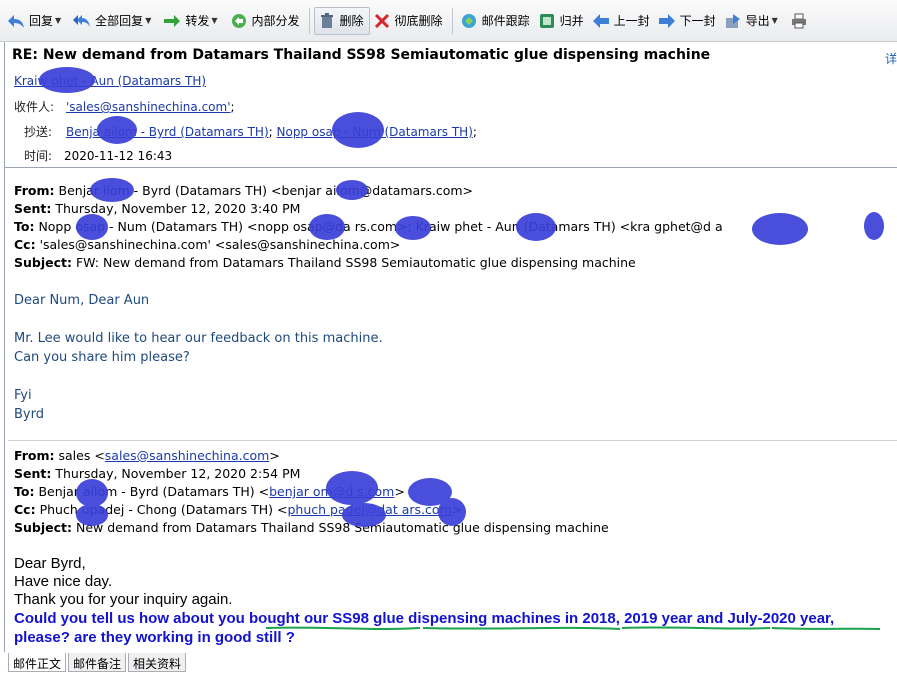 The width and height of the screenshot is (897, 675). What do you see at coordinates (167, 132) in the screenshot?
I see `cc-recipient-link: Benja ailom - Byrd (Datamars TH)` at bounding box center [167, 132].